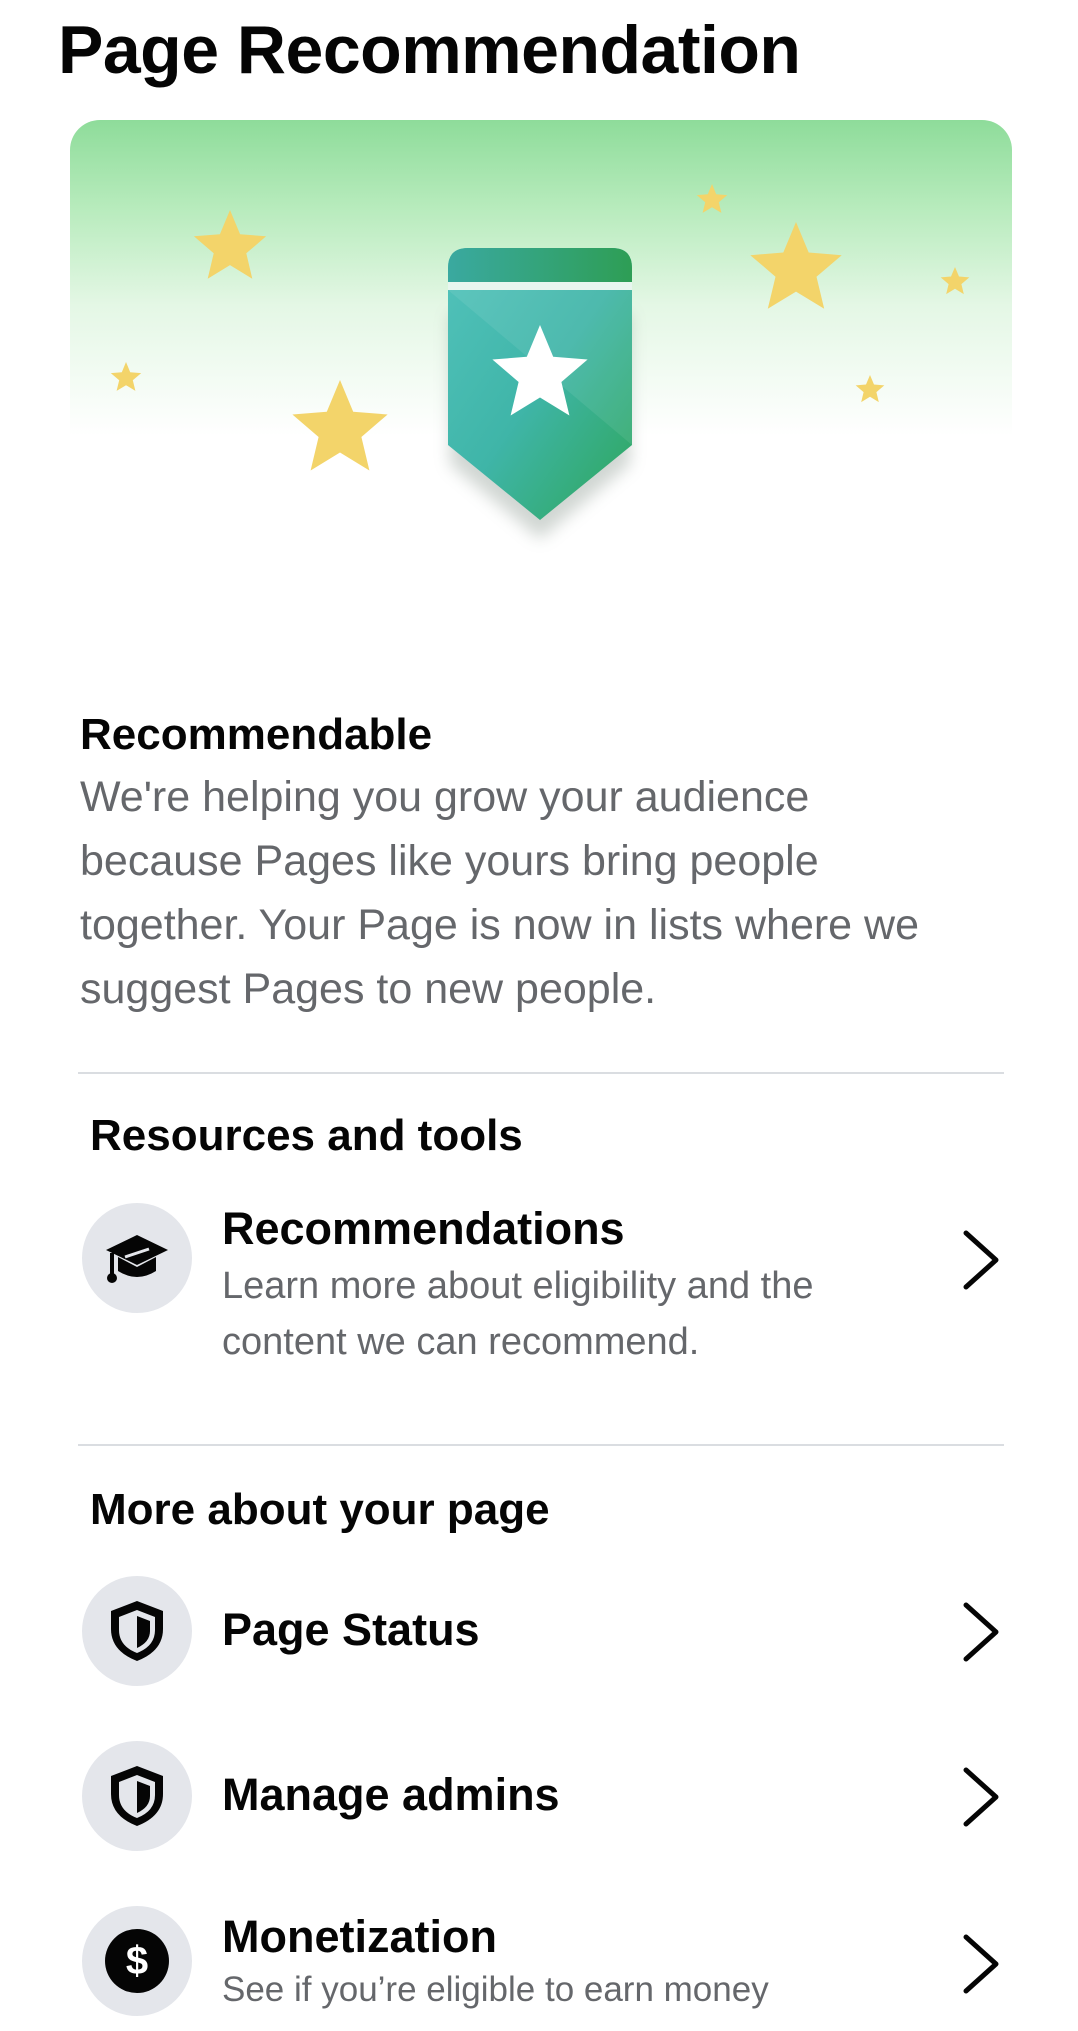 The width and height of the screenshot is (1078, 2031). What do you see at coordinates (351, 1629) in the screenshot?
I see `page-status-title: Page Status` at bounding box center [351, 1629].